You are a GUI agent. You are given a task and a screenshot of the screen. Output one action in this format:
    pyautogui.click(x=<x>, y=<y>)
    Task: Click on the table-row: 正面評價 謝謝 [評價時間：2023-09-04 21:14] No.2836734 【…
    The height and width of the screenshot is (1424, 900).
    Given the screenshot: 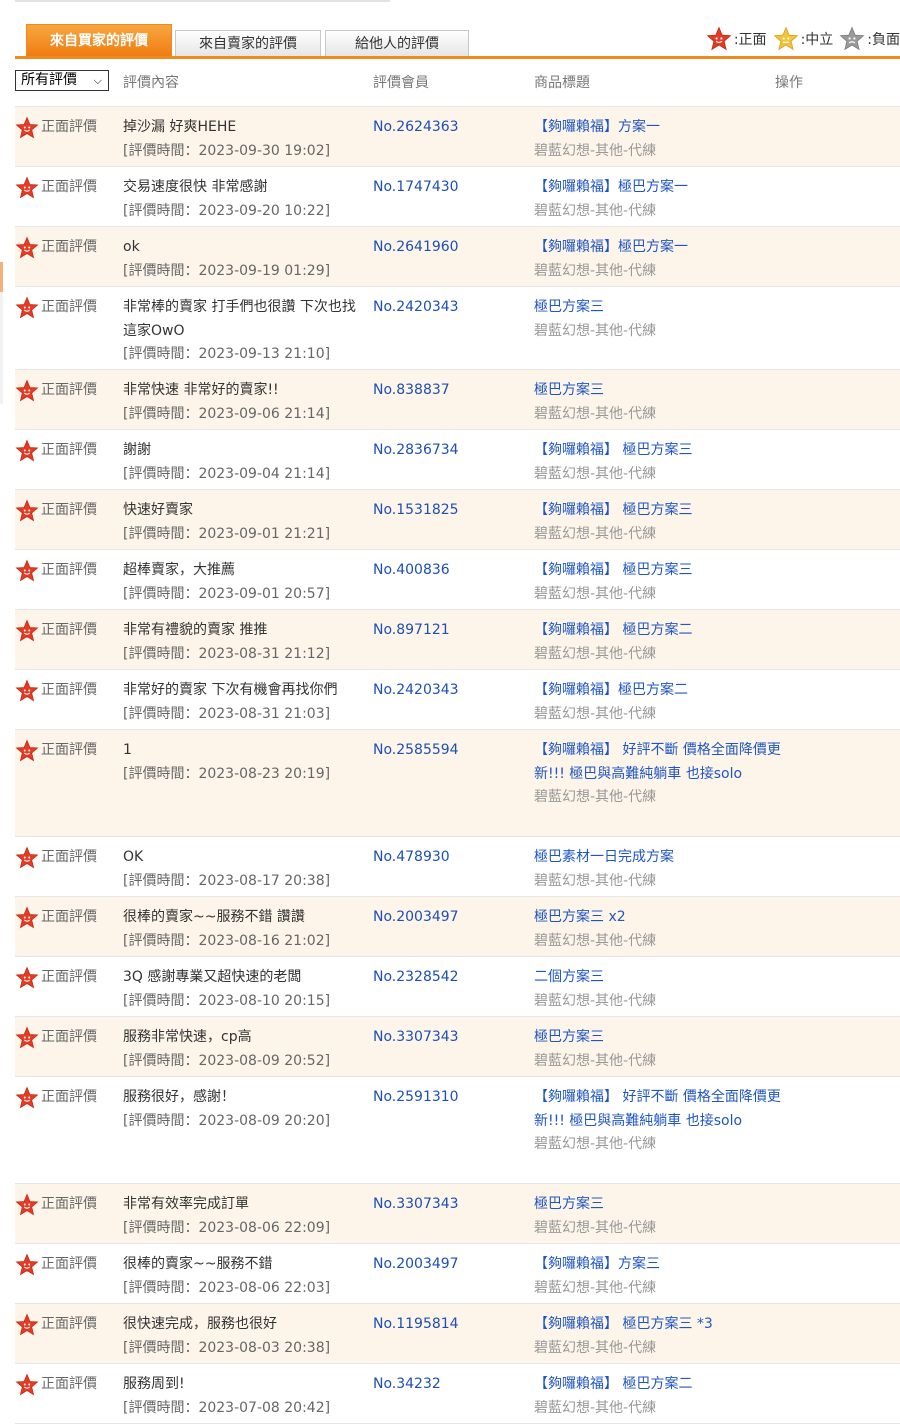 What is the action you would take?
    pyautogui.click(x=457, y=460)
    